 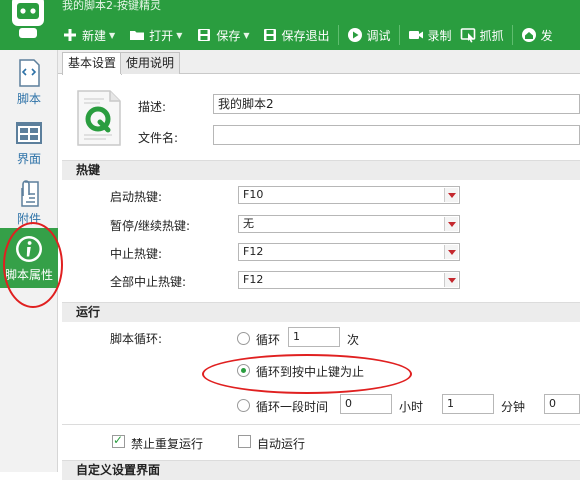 I want to click on times-unit-label: 次, so click(x=353, y=340).